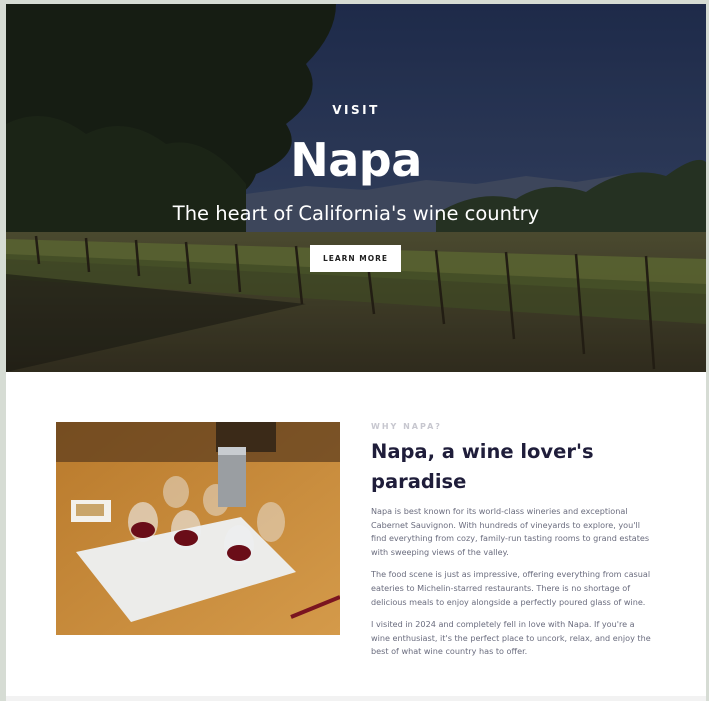  I want to click on section-kicker: WHY NAPA?, so click(406, 426).